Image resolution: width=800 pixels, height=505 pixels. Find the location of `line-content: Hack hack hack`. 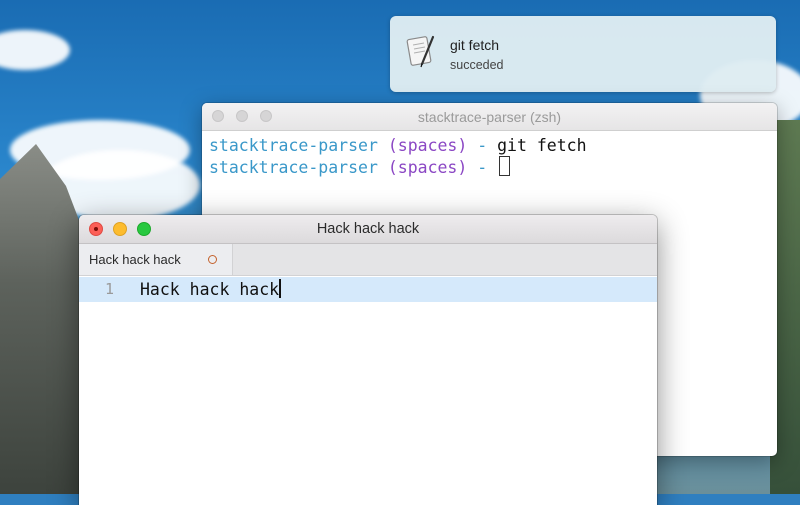

line-content: Hack hack hack is located at coordinates (210, 289).